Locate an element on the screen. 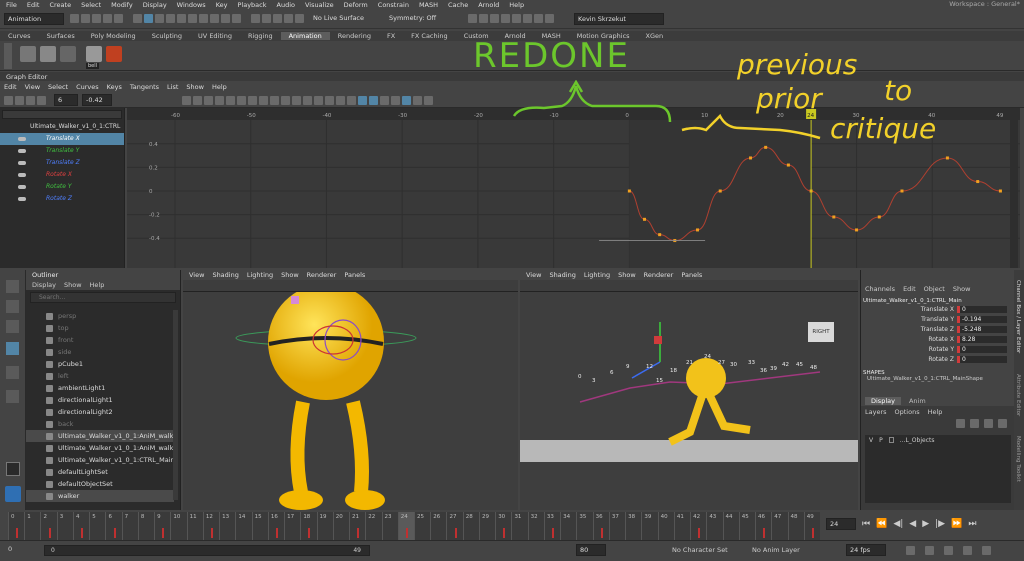  vp1-menu-panels: Panels is located at coordinates (354, 275).